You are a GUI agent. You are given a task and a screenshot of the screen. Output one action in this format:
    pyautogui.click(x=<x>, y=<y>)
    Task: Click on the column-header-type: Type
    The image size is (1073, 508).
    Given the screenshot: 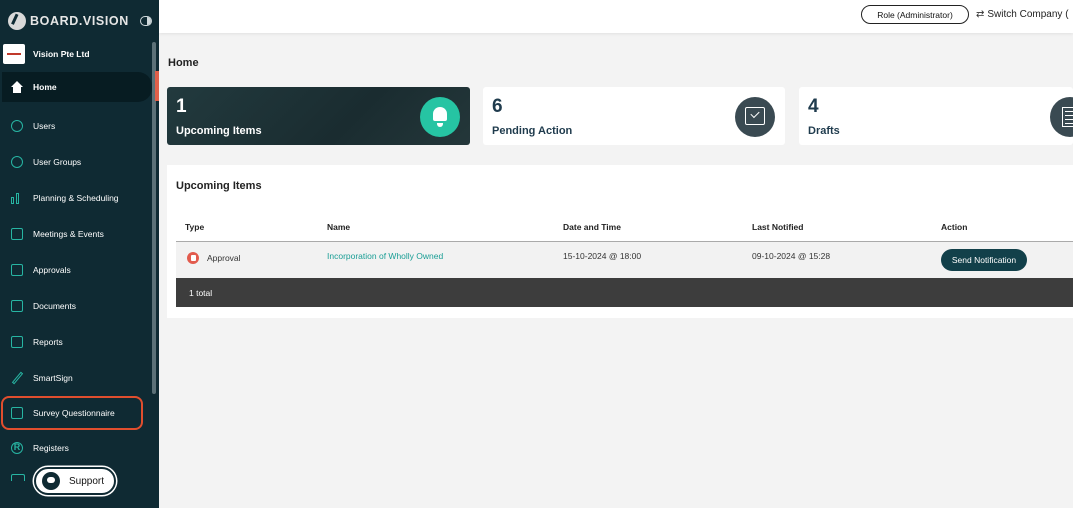 What is the action you would take?
    pyautogui.click(x=194, y=227)
    